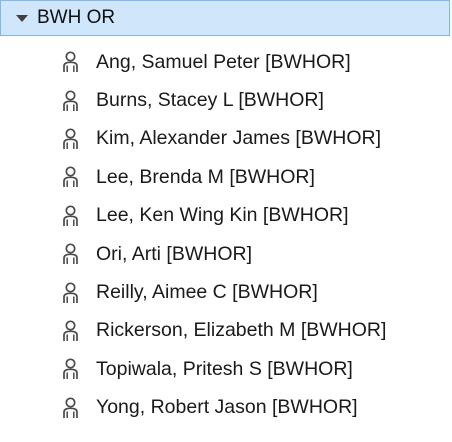  I want to click on list-item: Rickerson, Elizabeth M [BWHOR], so click(226, 331).